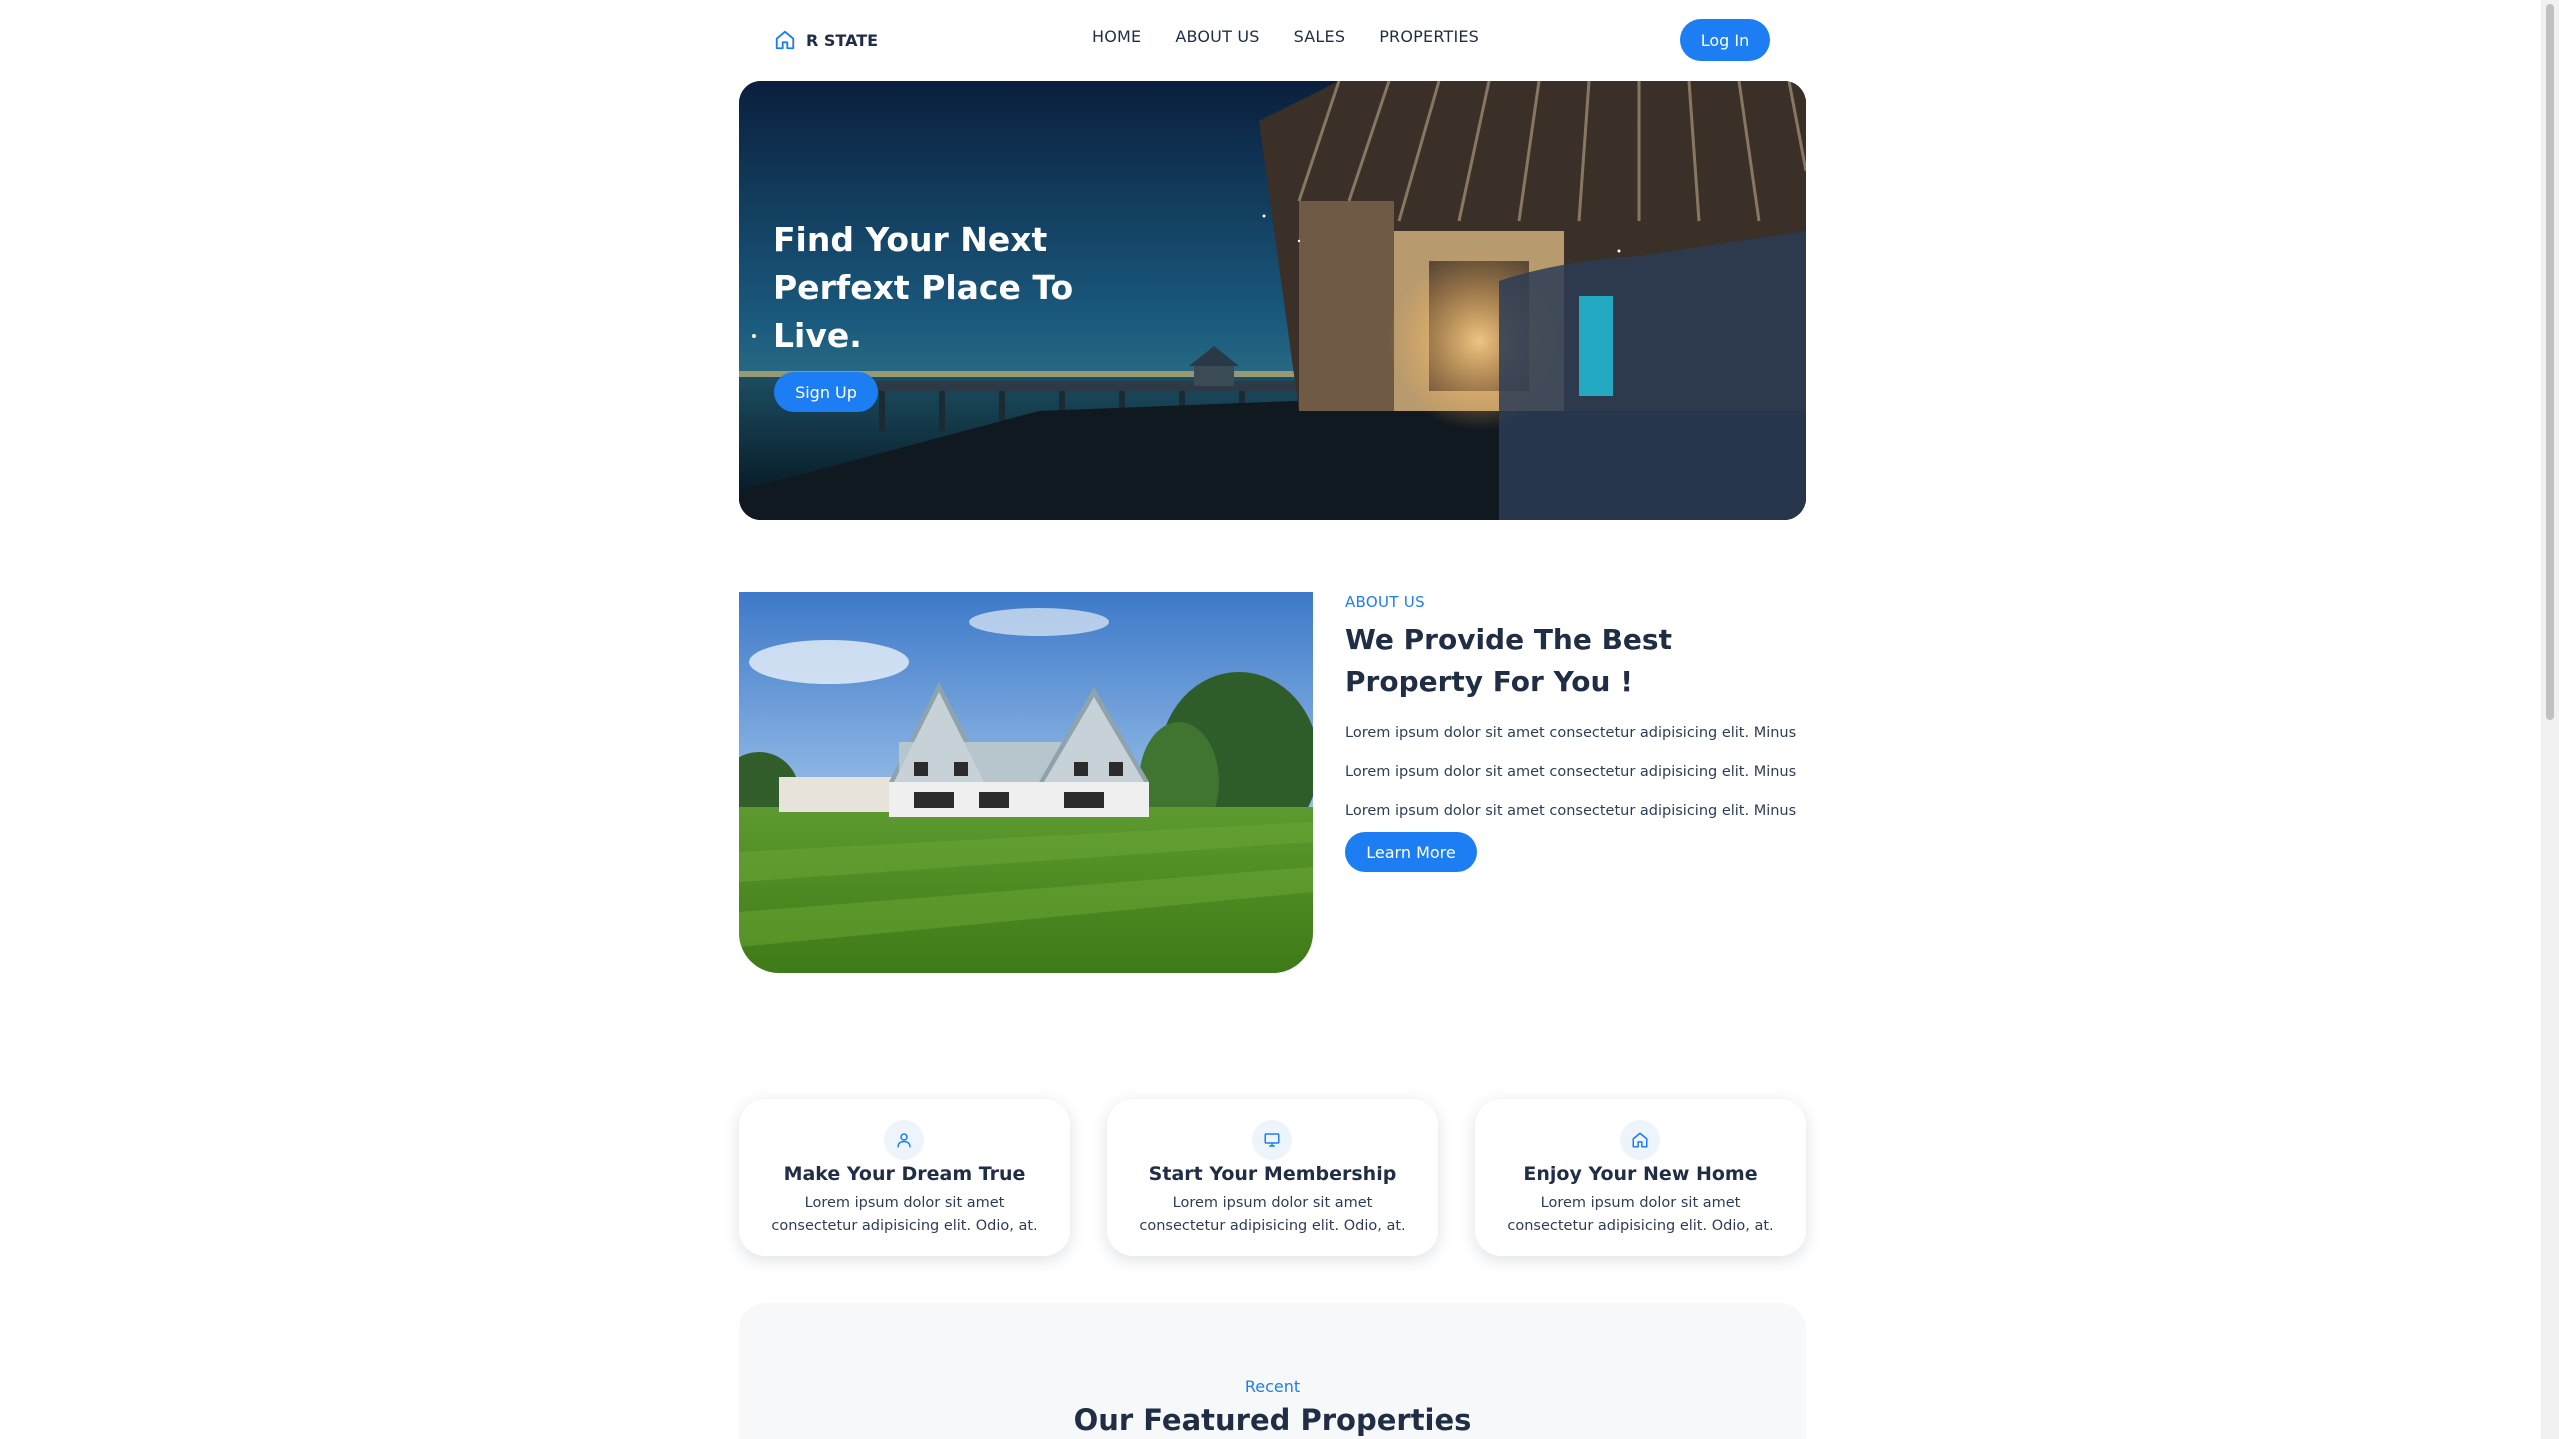 Image resolution: width=2559 pixels, height=1439 pixels. Describe the element at coordinates (1272, 1386) in the screenshot. I see `featured-kicker: Recent` at that location.